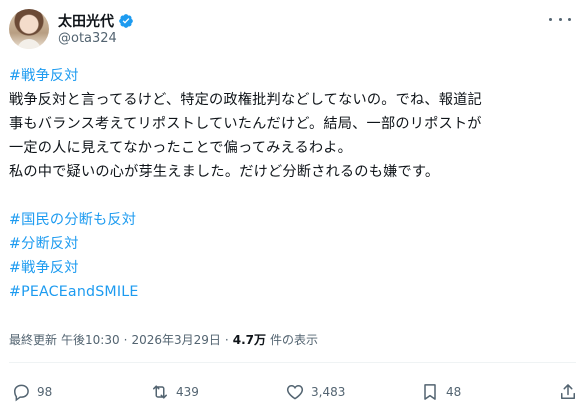  Describe the element at coordinates (181, 148) in the screenshot. I see `text-line: 一定の人に見えてなかったことで偏ってみえるわよ。` at that location.